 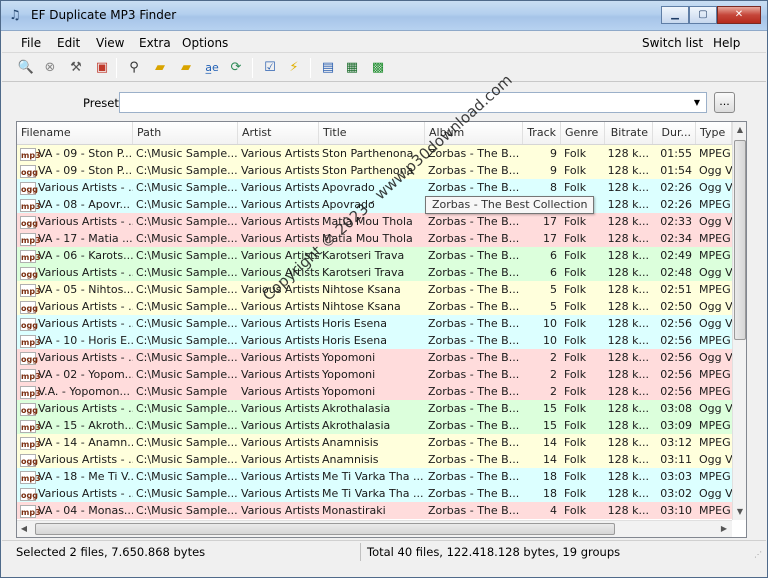 I want to click on title-bar: ♫ EF Duplicate MP3 Finder ▁ ▢ ✕, so click(x=384, y=16).